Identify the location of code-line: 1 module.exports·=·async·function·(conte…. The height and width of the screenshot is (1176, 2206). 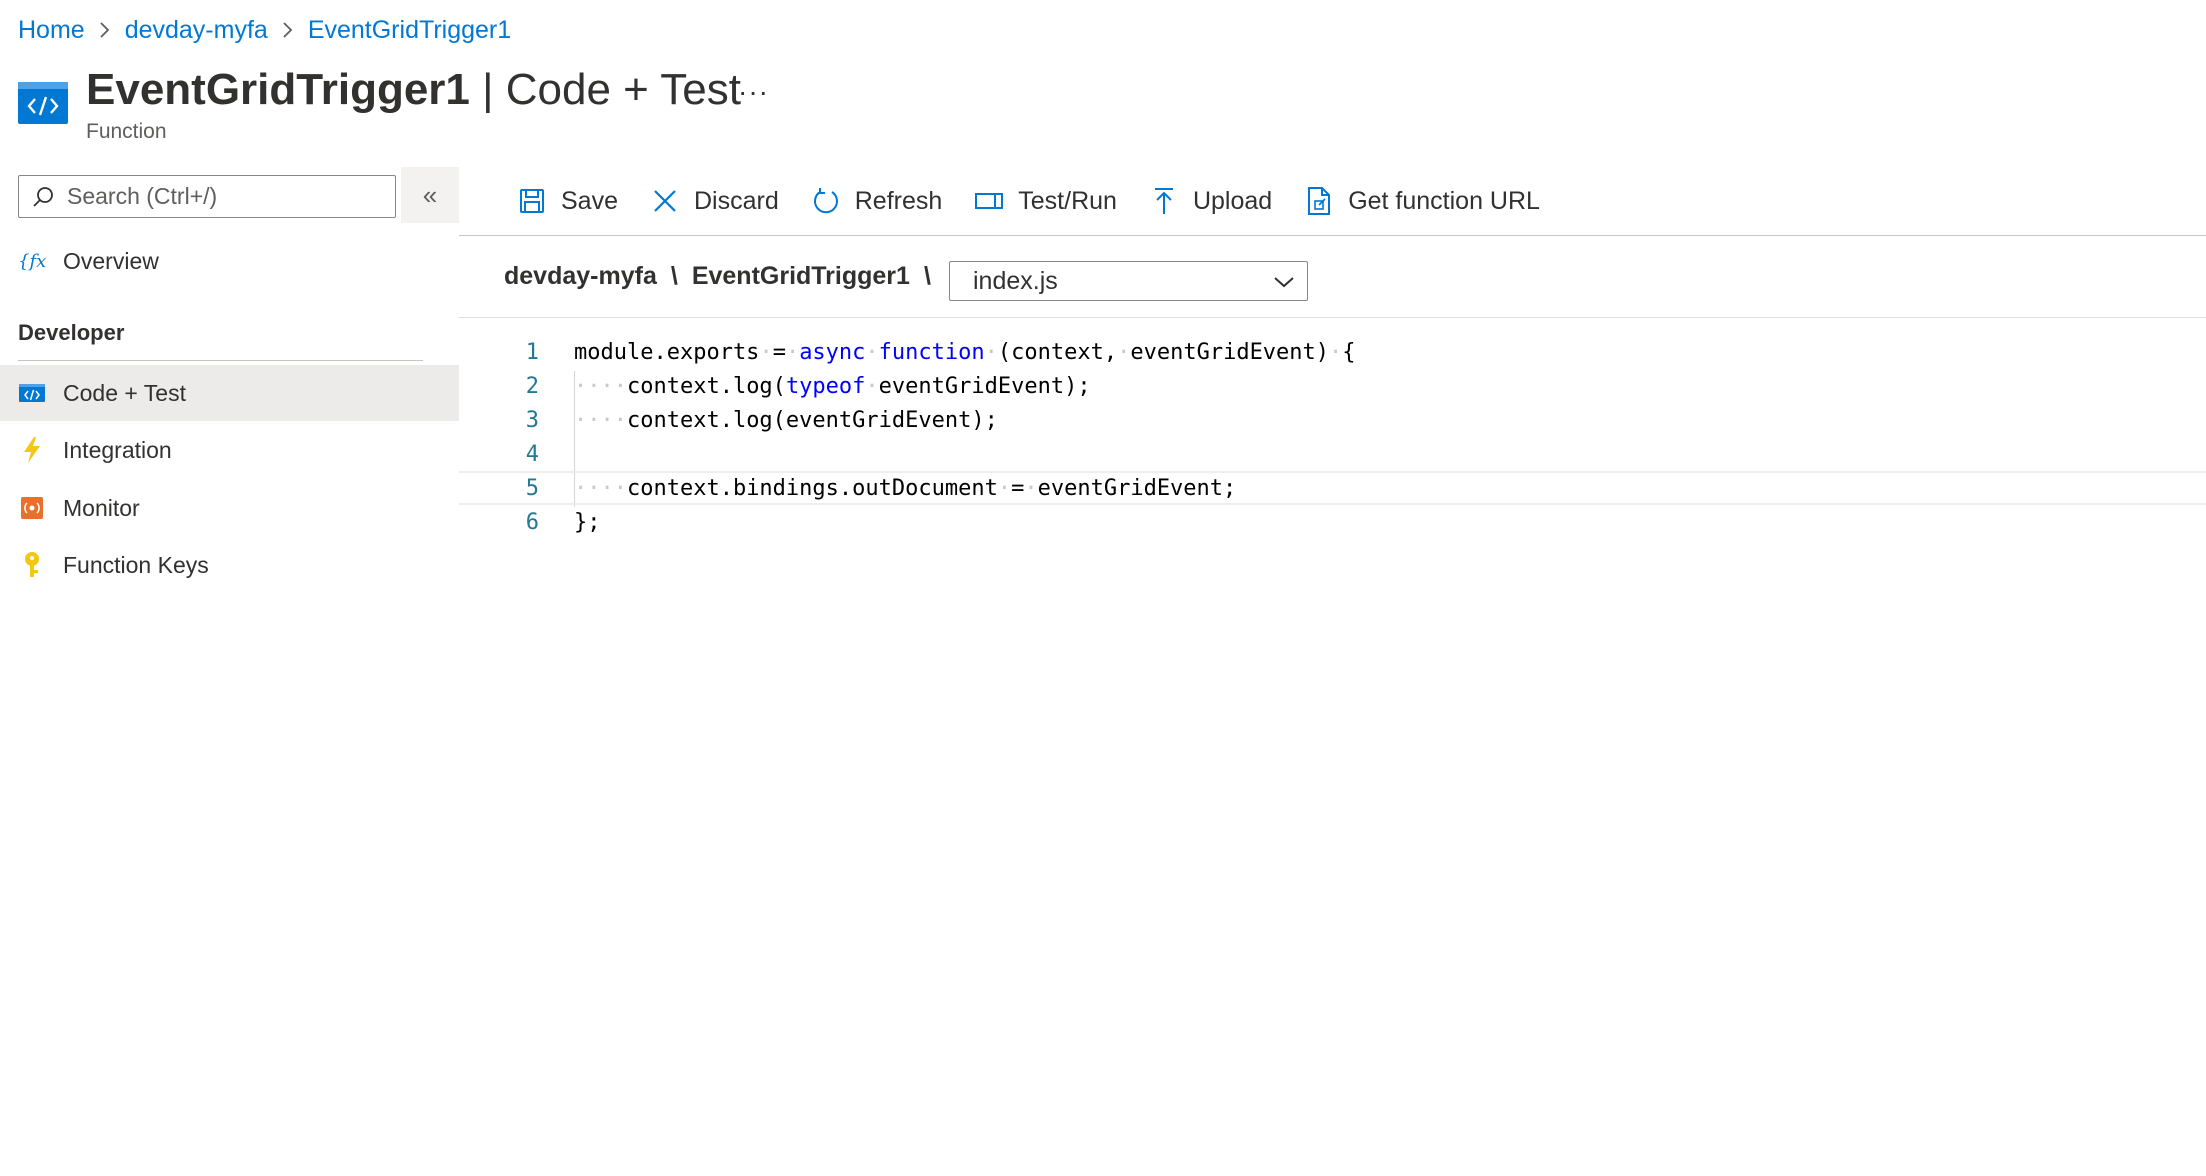
(1332, 352).